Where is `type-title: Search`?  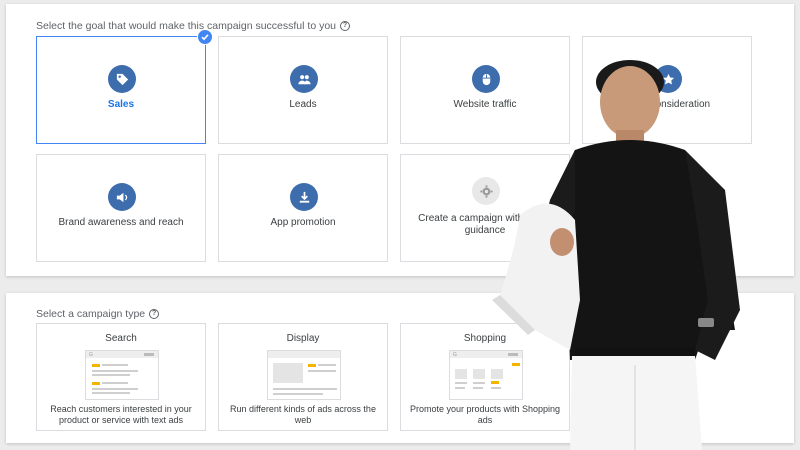 type-title: Search is located at coordinates (121, 338).